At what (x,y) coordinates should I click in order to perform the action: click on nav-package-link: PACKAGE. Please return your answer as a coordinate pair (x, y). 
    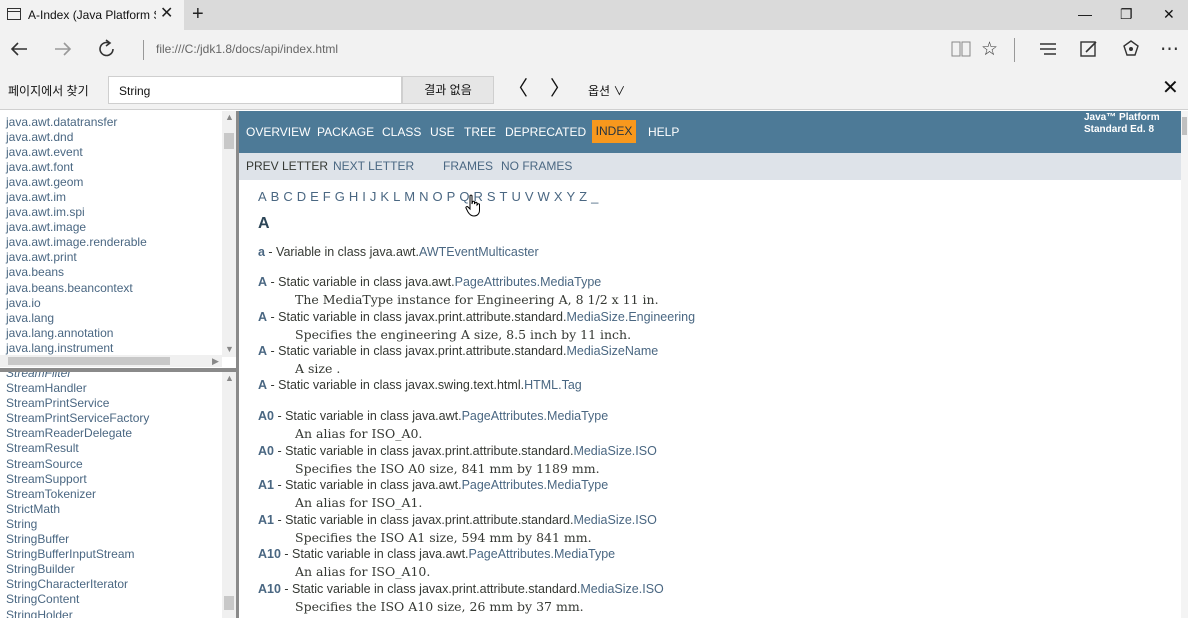
    Looking at the image, I should click on (345, 132).